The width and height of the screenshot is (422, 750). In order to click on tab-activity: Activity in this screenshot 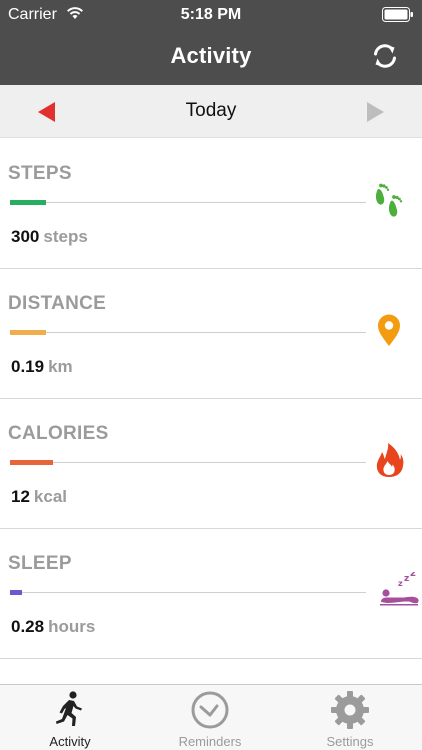, I will do `click(70, 717)`.